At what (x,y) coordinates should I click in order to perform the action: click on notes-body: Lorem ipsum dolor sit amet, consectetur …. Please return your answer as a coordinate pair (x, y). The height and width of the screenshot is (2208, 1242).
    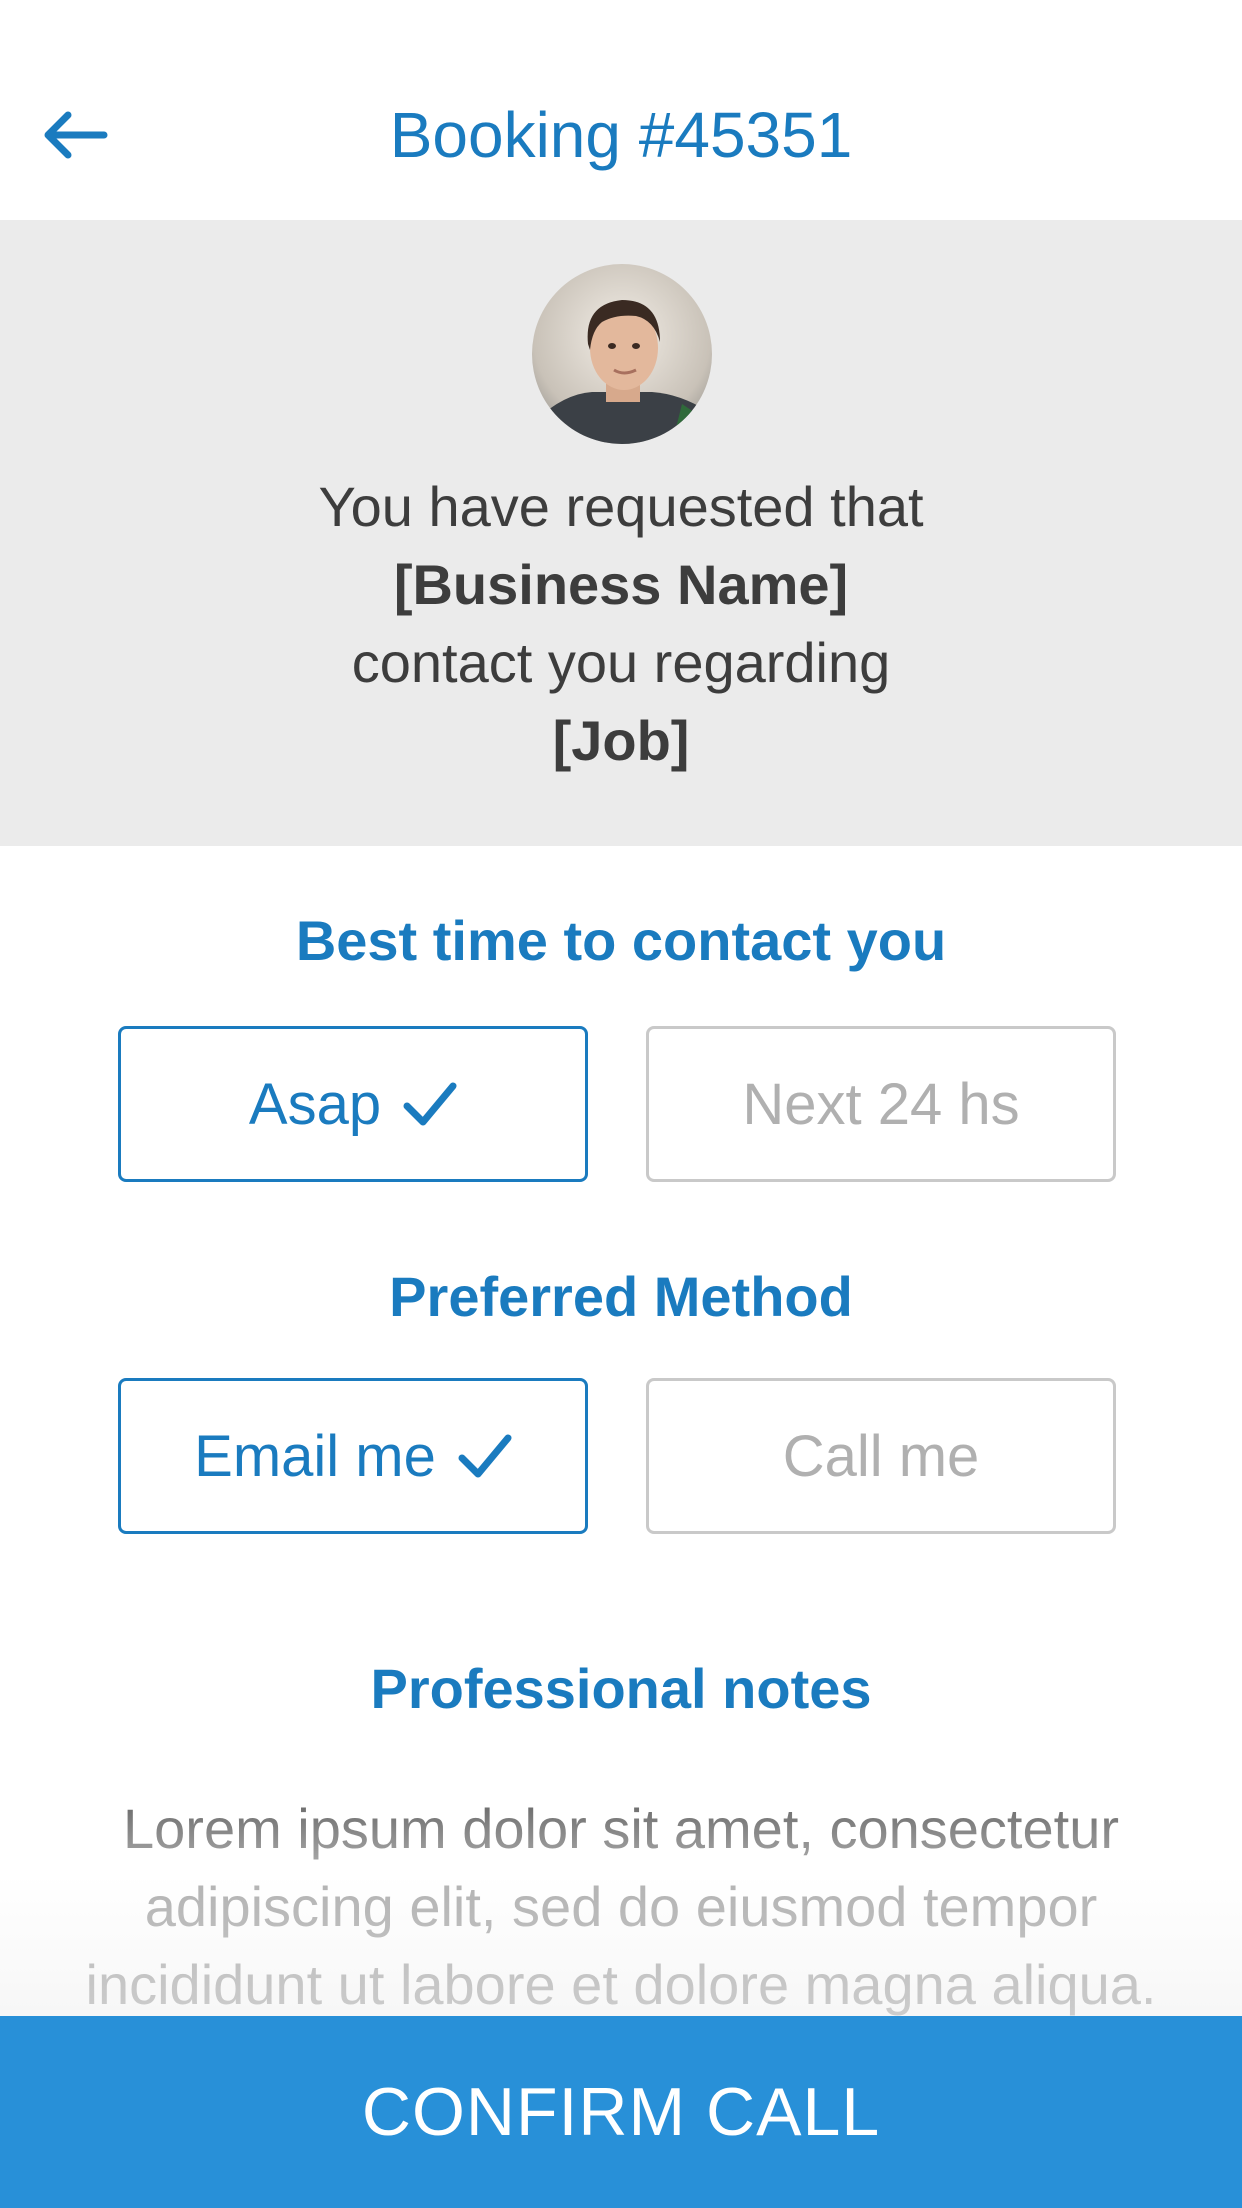
    Looking at the image, I should click on (621, 1907).